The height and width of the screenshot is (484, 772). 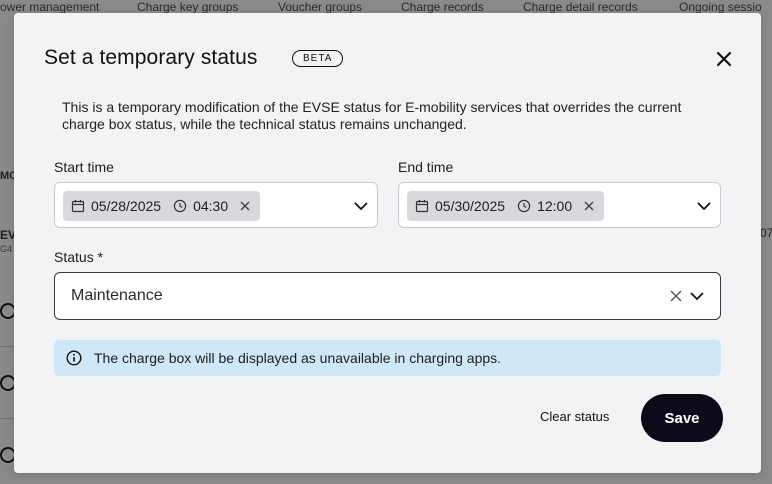 What do you see at coordinates (574, 416) in the screenshot?
I see `clear-status-button: Clear status` at bounding box center [574, 416].